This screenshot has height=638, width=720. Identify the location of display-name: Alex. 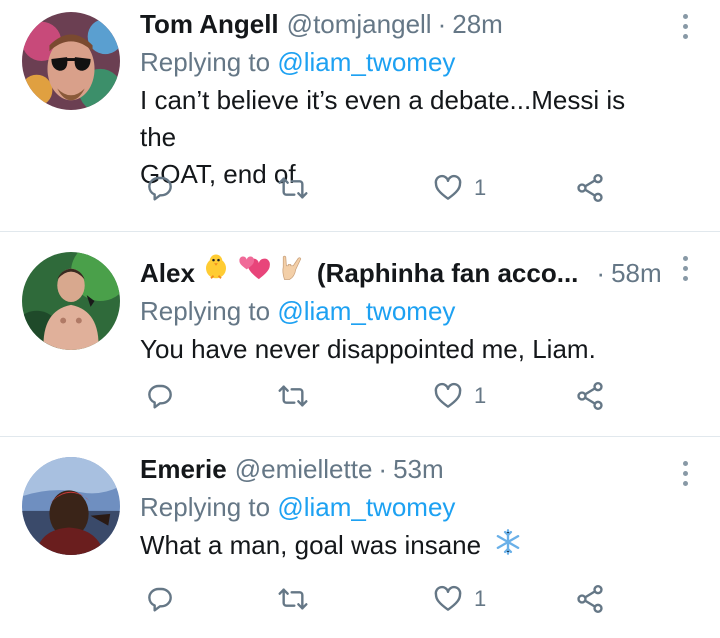
(167, 273).